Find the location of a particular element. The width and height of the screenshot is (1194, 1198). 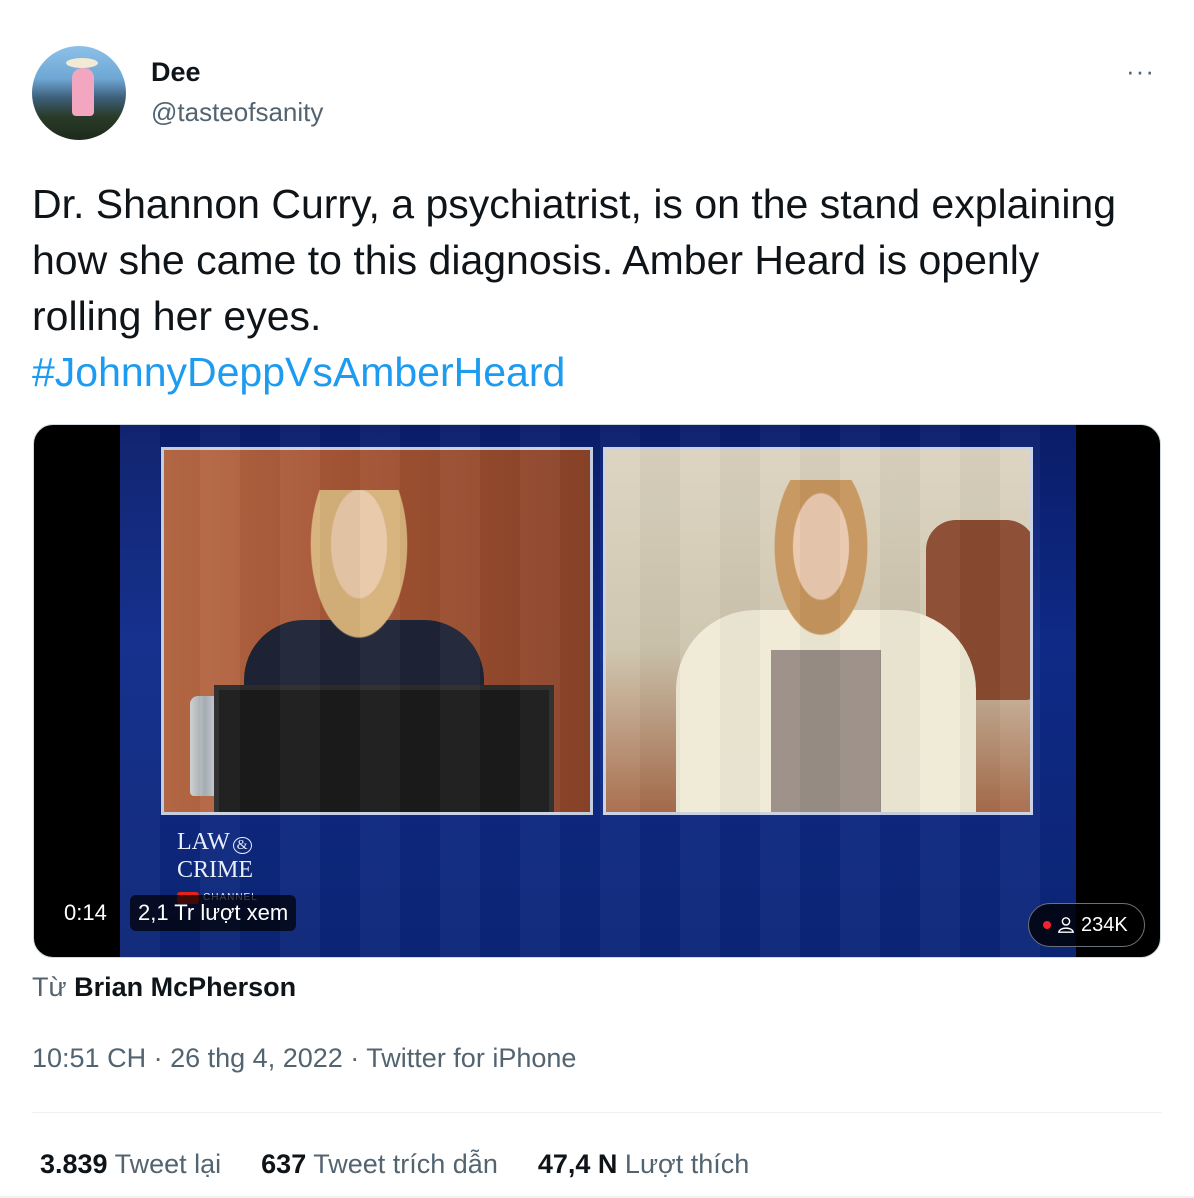

water-bottle is located at coordinates (205, 746).